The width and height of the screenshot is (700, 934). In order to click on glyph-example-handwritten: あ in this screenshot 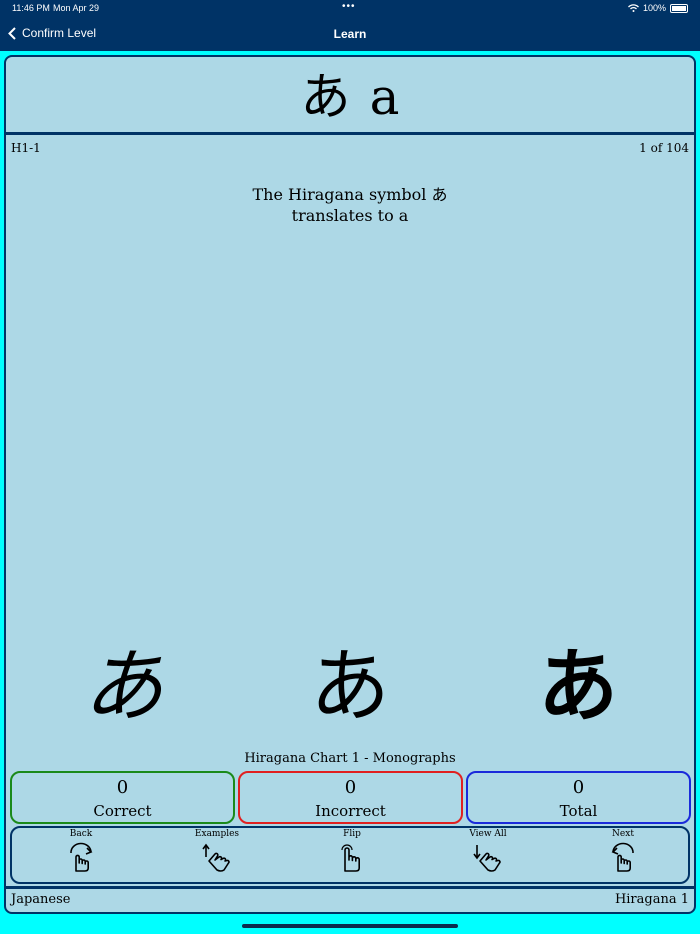, I will do `click(123, 686)`.